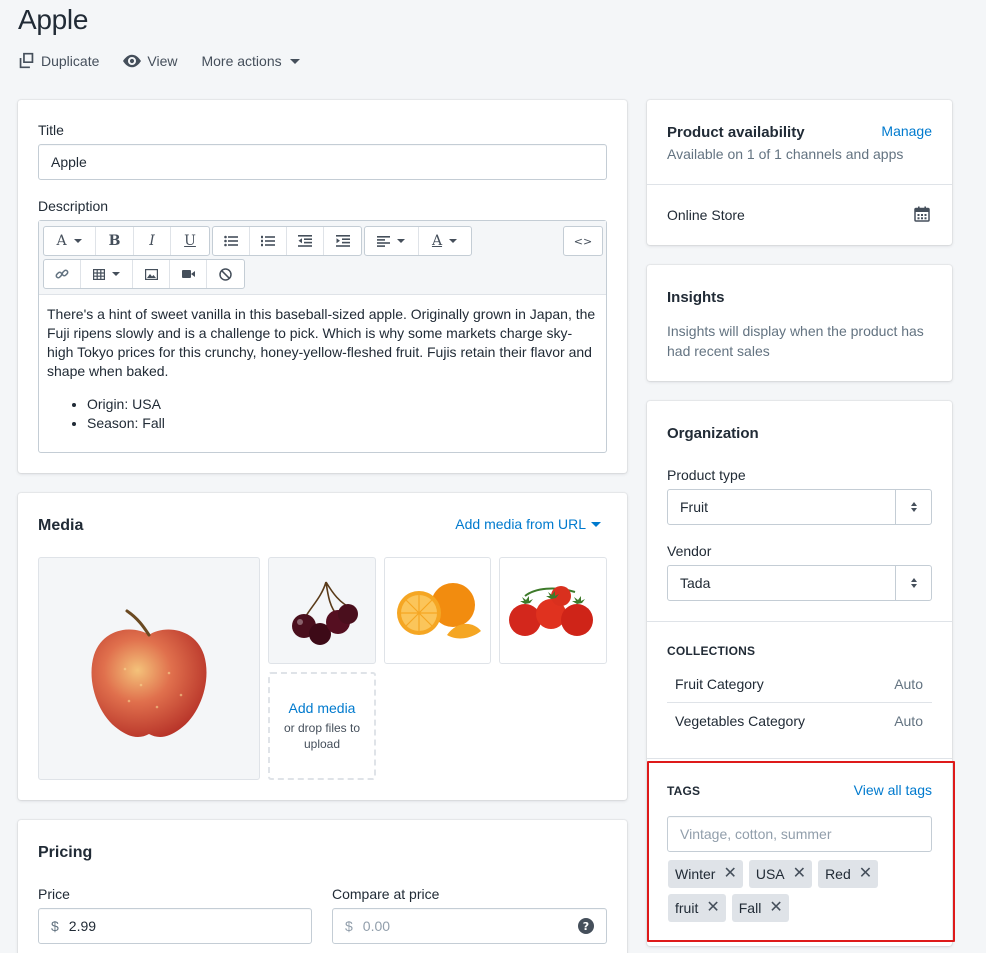  What do you see at coordinates (687, 908) in the screenshot?
I see `tag-label: fruit` at bounding box center [687, 908].